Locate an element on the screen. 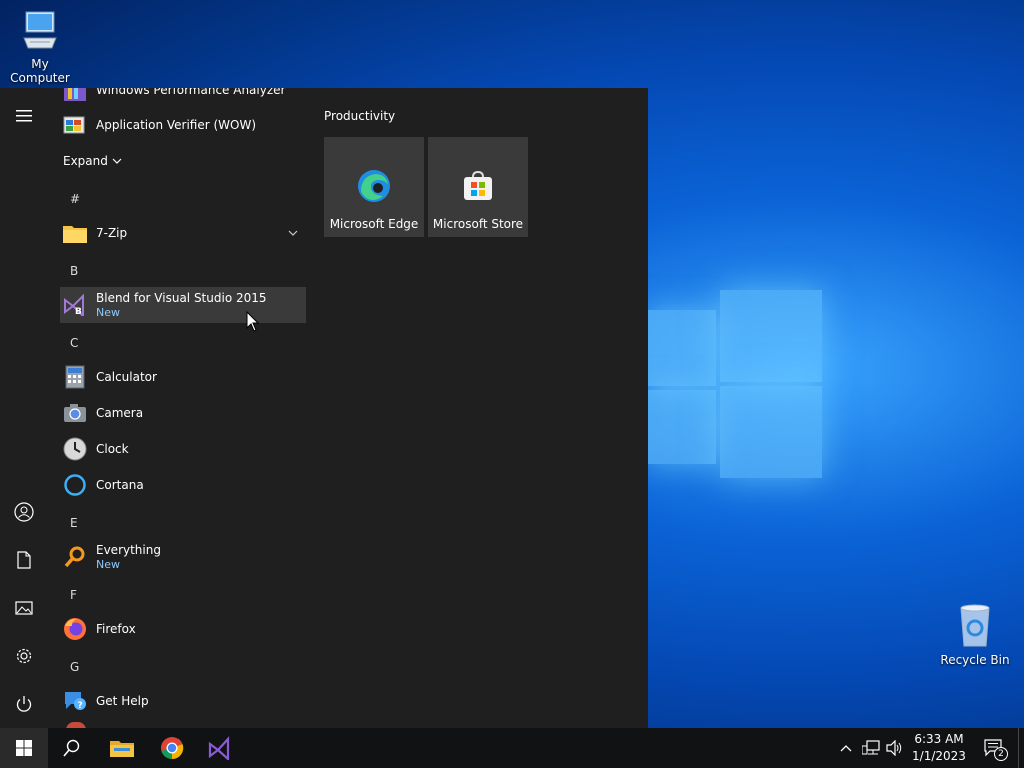 Image resolution: width=1024 pixels, height=768 pixels. tile-microsoft-edge: Microsoft Edge is located at coordinates (374, 187).